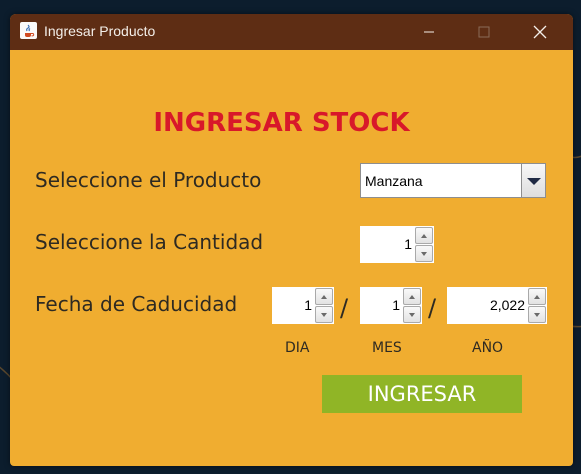  Describe the element at coordinates (28, 30) in the screenshot. I see `java-app-icon` at that location.